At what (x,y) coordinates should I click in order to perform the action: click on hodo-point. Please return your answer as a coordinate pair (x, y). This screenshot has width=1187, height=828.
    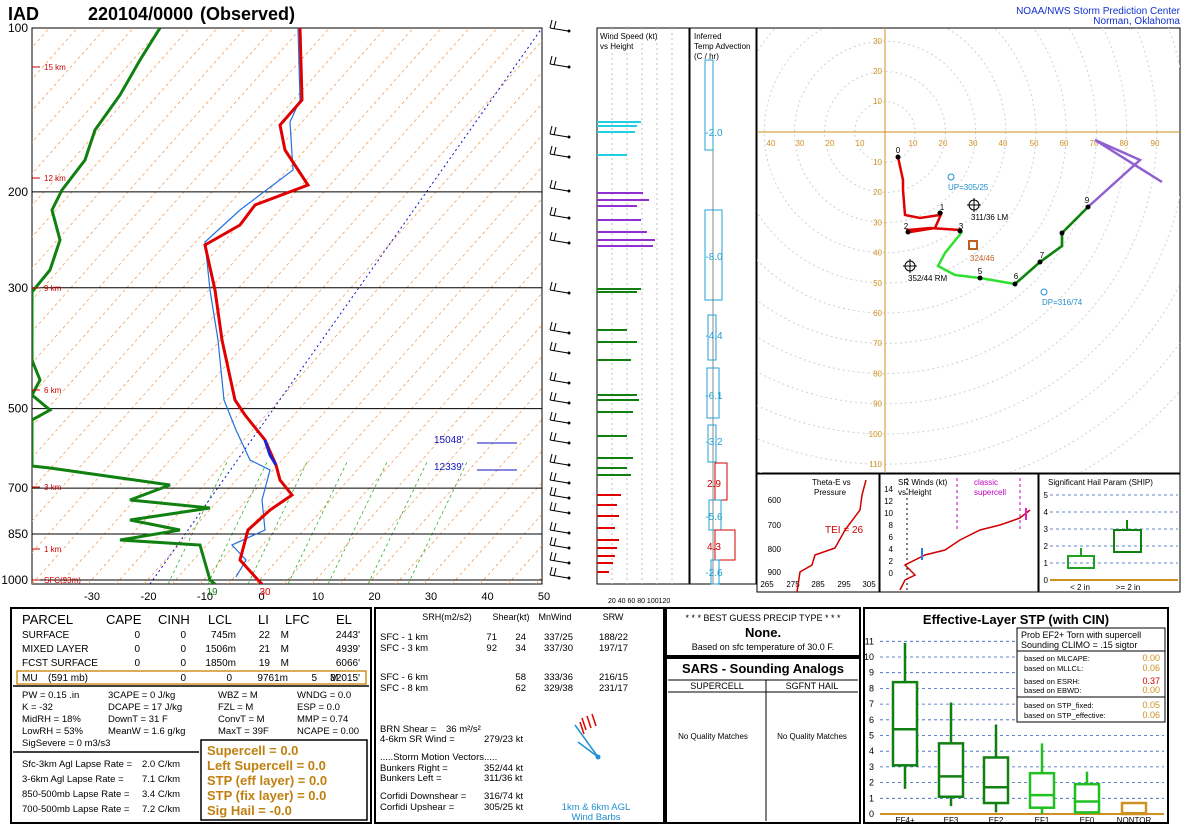
    Looking at the image, I should click on (1062, 233).